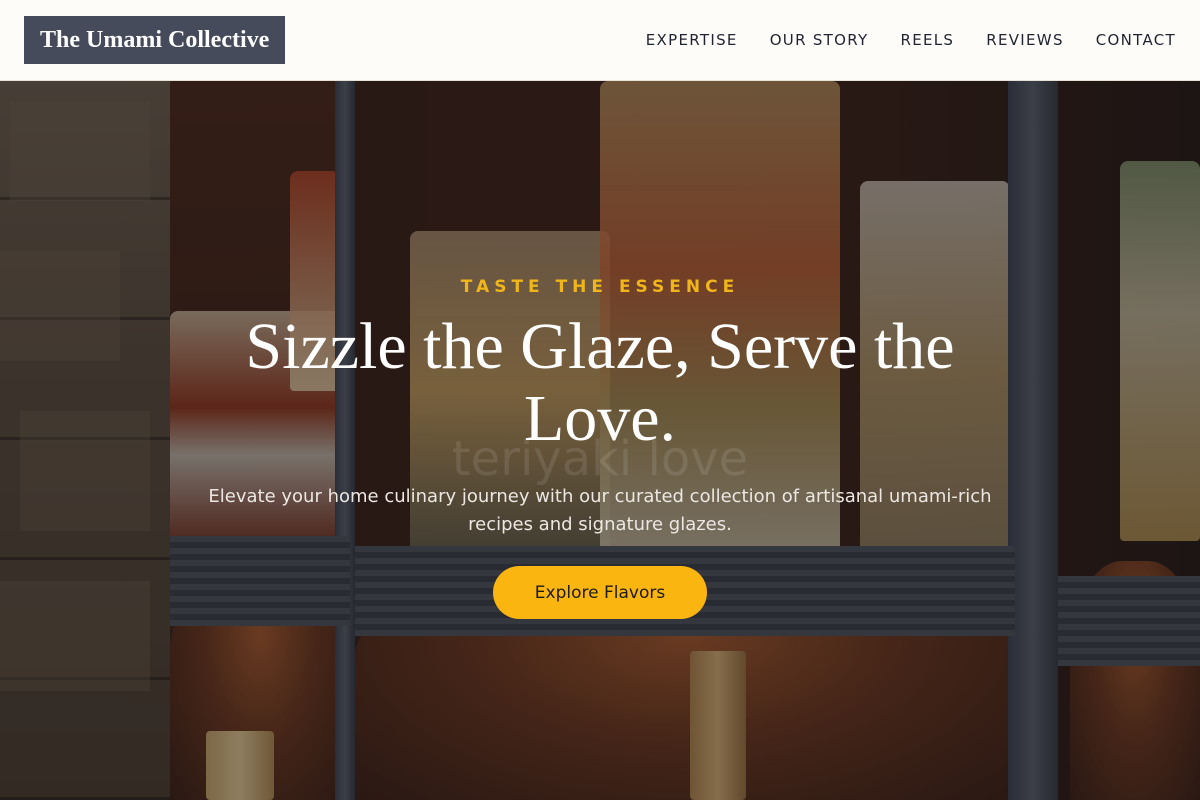  Describe the element at coordinates (600, 592) in the screenshot. I see `explore-flavors-button: Explore Flavors` at that location.